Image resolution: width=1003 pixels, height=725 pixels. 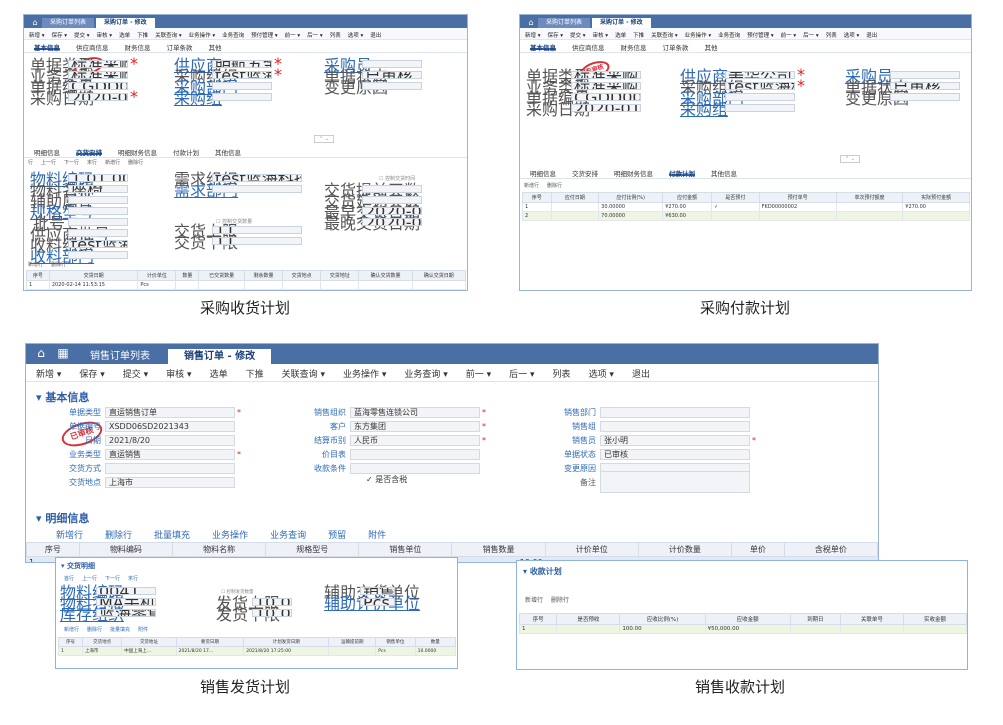 I want to click on column-header: 销售单位, so click(x=395, y=642).